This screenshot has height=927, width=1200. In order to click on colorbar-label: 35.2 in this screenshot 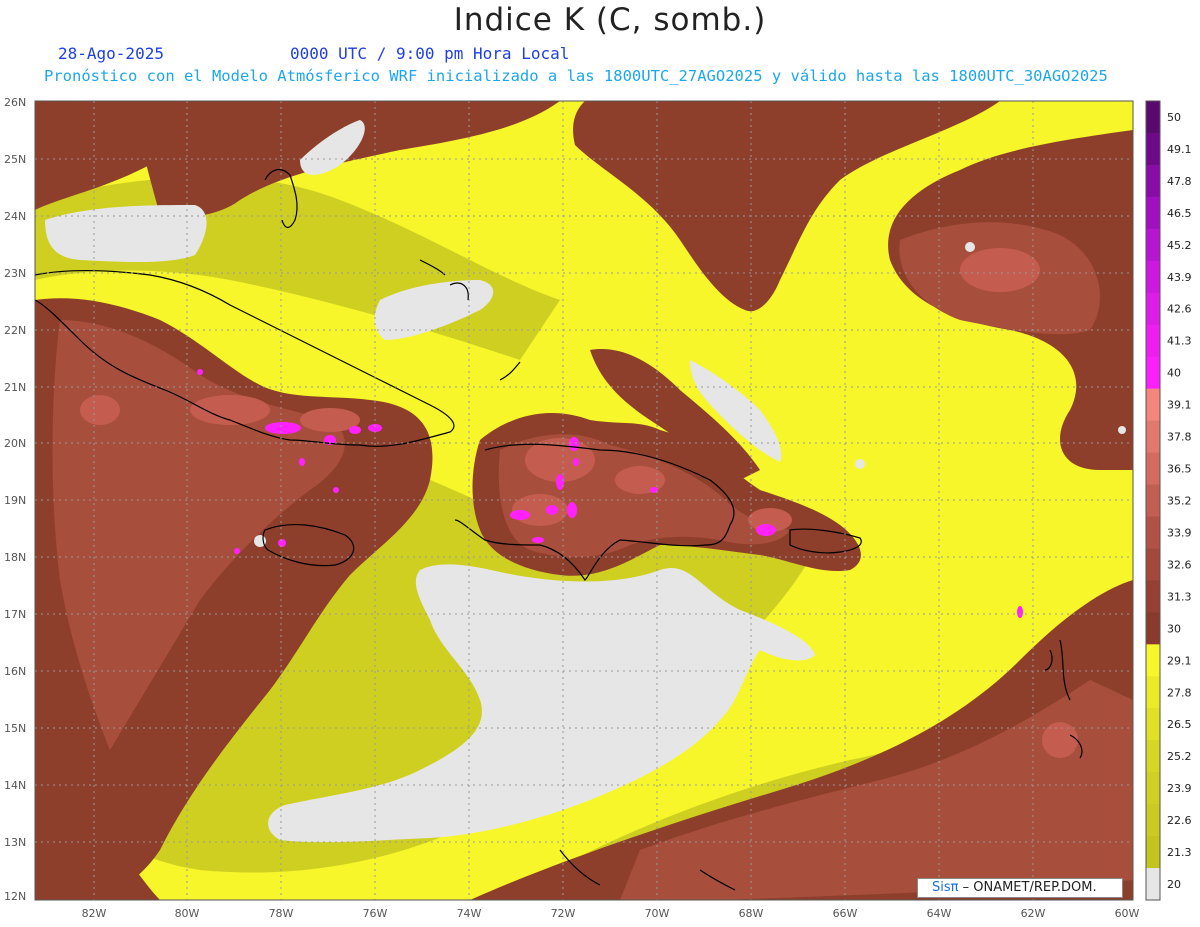, I will do `click(1179, 501)`.